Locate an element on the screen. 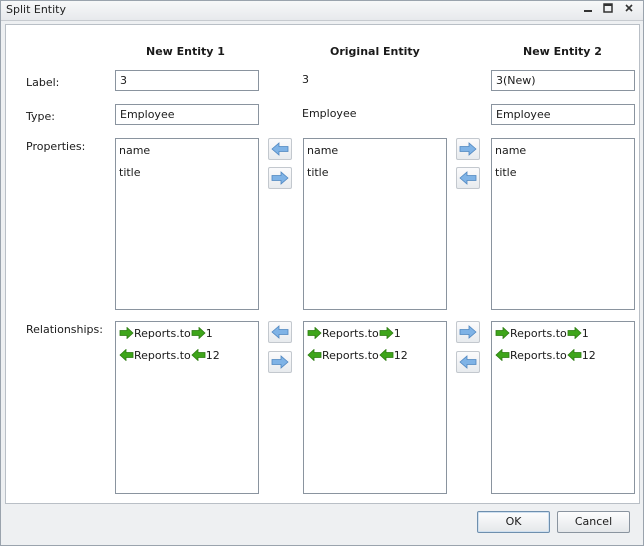 The width and height of the screenshot is (644, 546). new-entity-2-label-field: 3(New) is located at coordinates (563, 80).